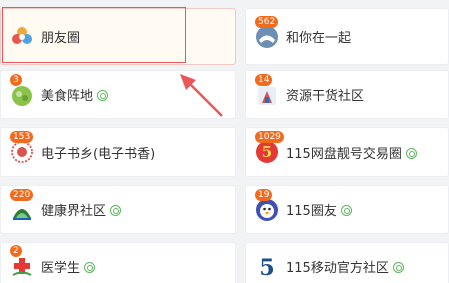 The image size is (449, 283). I want to click on circle-name: 健康界社区, so click(74, 211).